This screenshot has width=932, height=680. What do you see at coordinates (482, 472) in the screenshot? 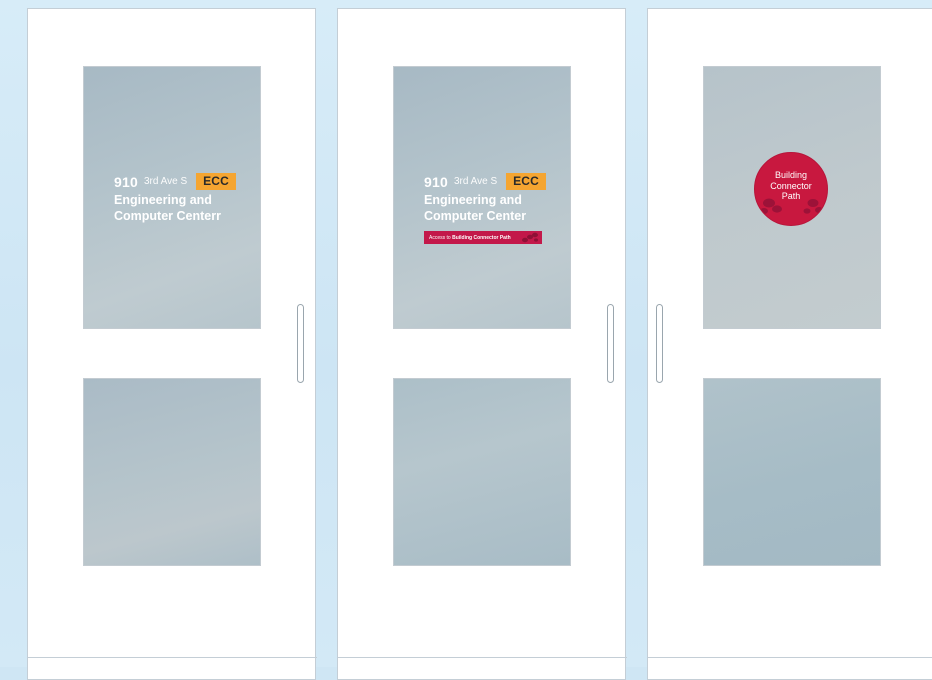
I see `door-middle-lower-window` at bounding box center [482, 472].